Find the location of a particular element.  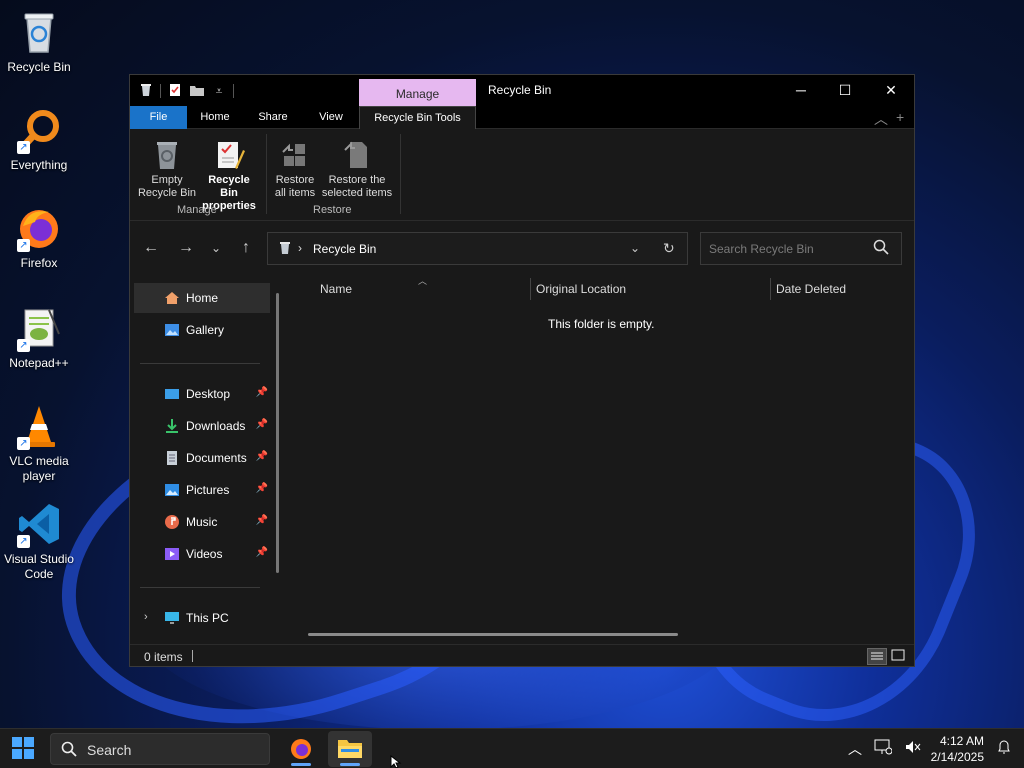

details-view-icon is located at coordinates (877, 656).